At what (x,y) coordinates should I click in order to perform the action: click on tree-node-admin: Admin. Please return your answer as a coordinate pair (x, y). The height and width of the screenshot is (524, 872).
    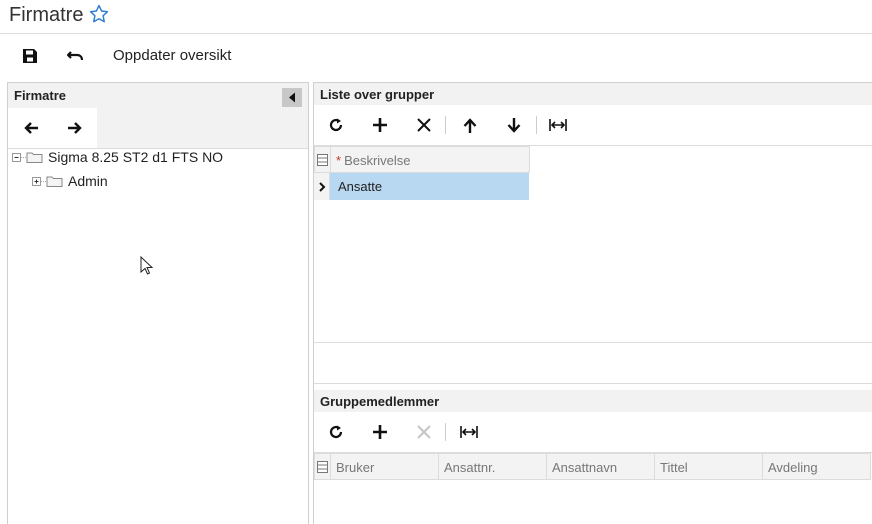
    Looking at the image, I should click on (70, 181).